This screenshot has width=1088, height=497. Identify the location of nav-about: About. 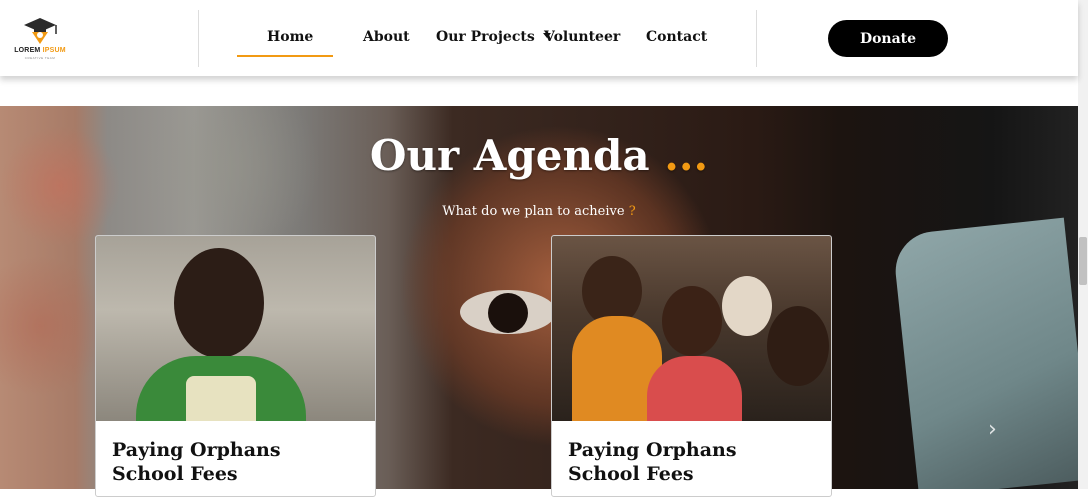
(386, 37).